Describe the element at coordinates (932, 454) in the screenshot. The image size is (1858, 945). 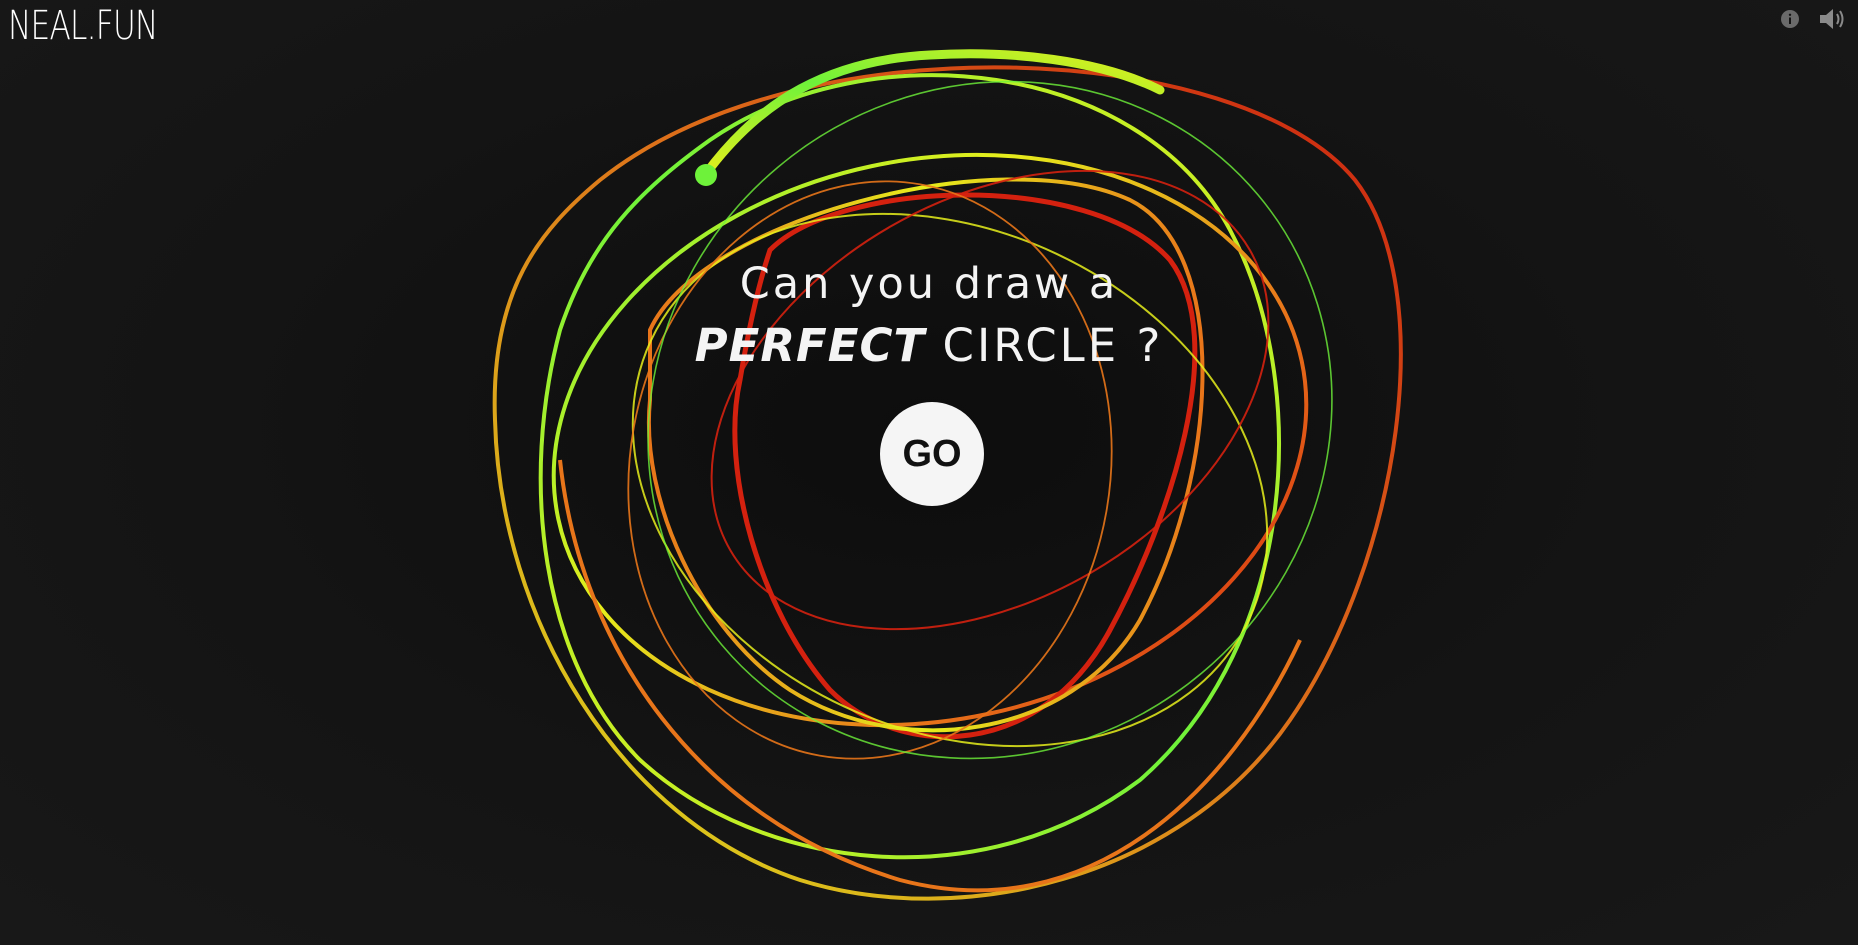
I see `go-button: GO` at that location.